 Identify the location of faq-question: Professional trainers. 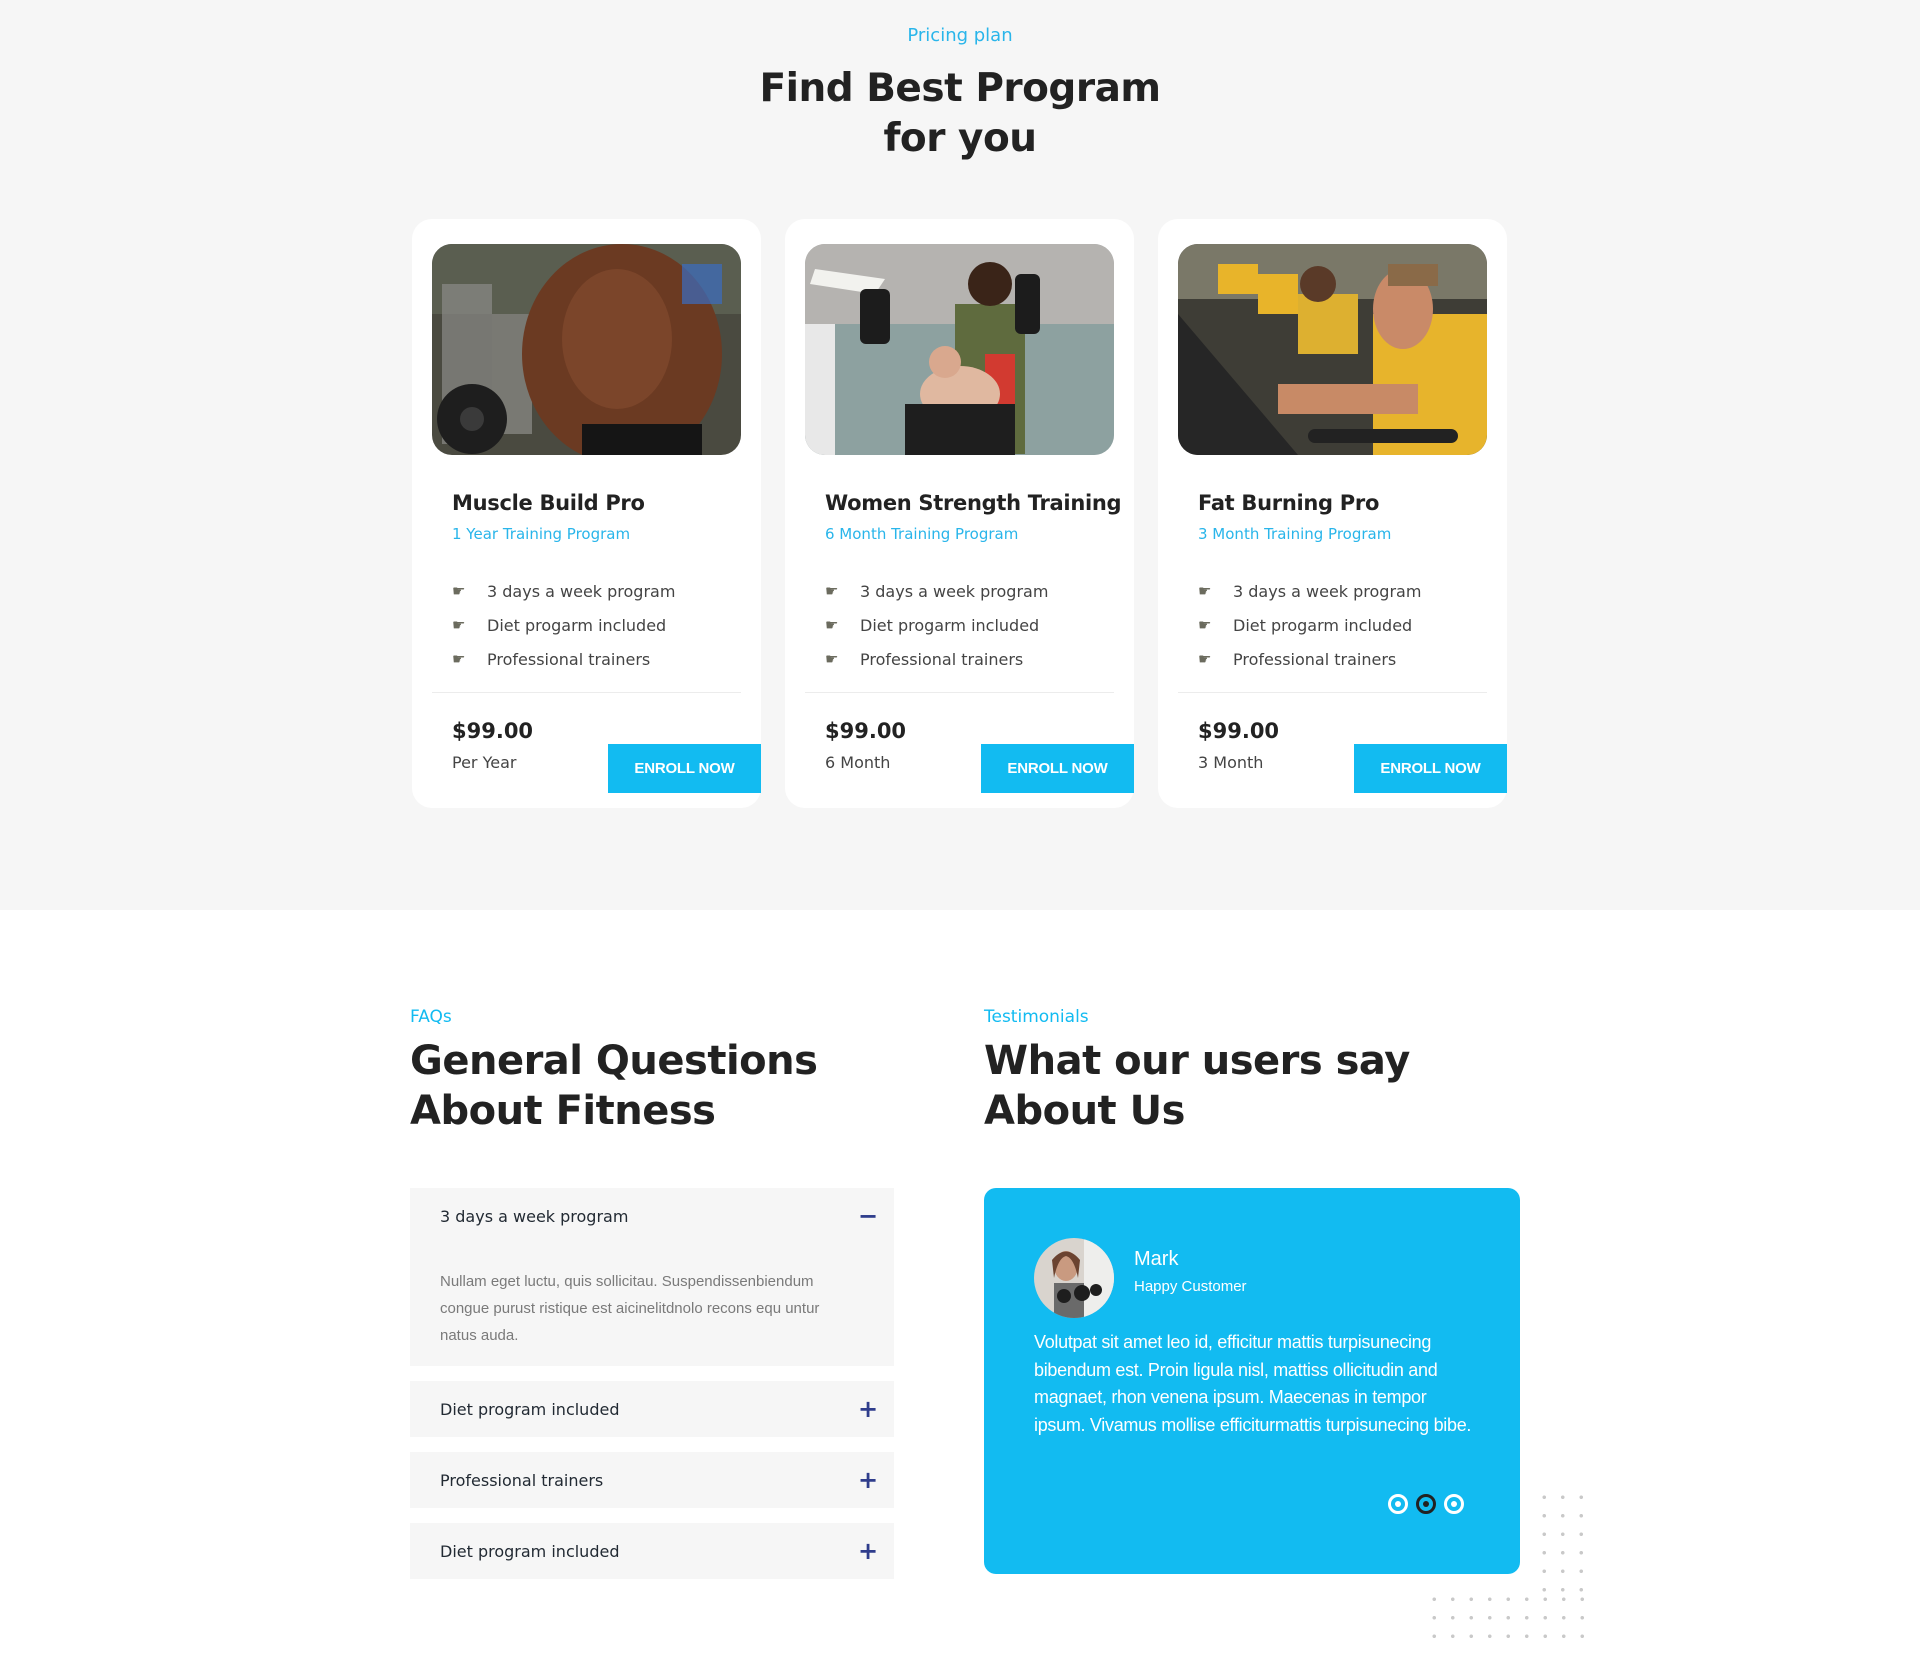
(521, 1480).